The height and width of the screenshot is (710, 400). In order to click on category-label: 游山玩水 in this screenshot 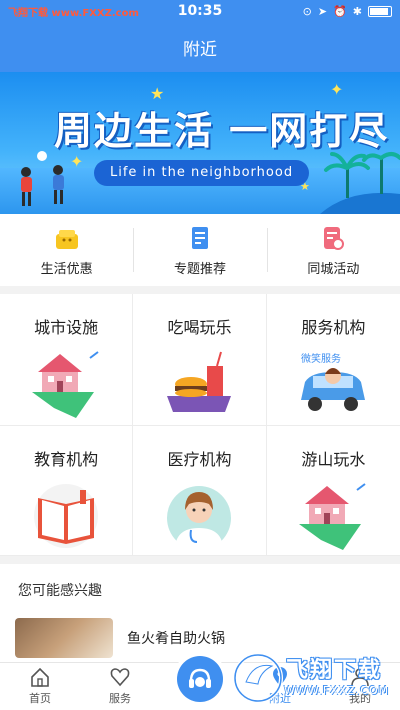, I will do `click(333, 459)`.